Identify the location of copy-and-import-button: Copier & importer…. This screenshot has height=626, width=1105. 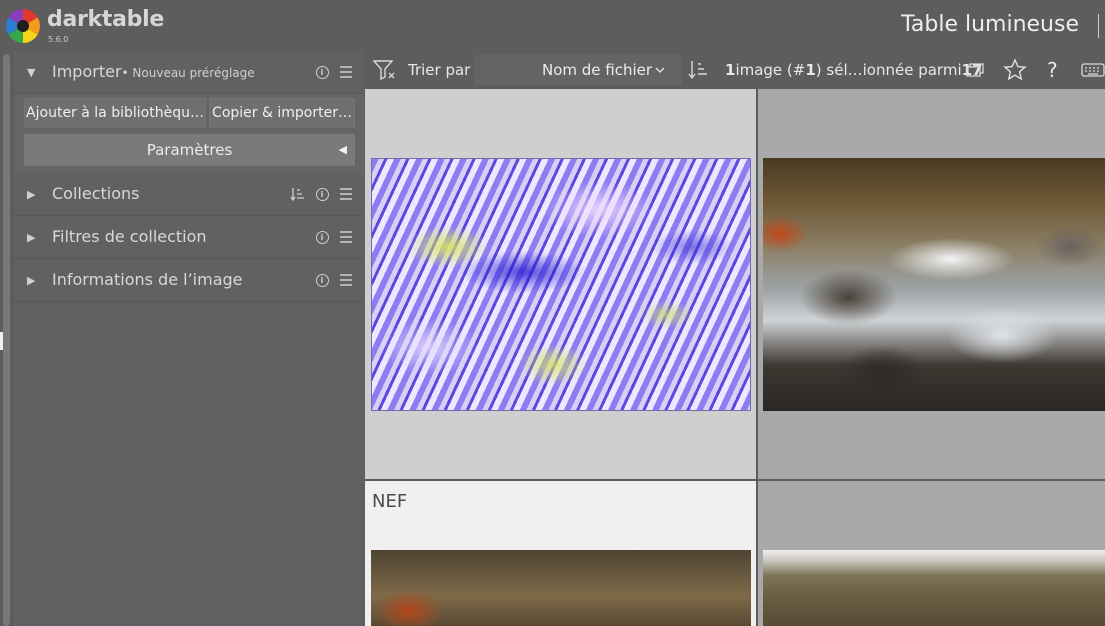
(282, 113).